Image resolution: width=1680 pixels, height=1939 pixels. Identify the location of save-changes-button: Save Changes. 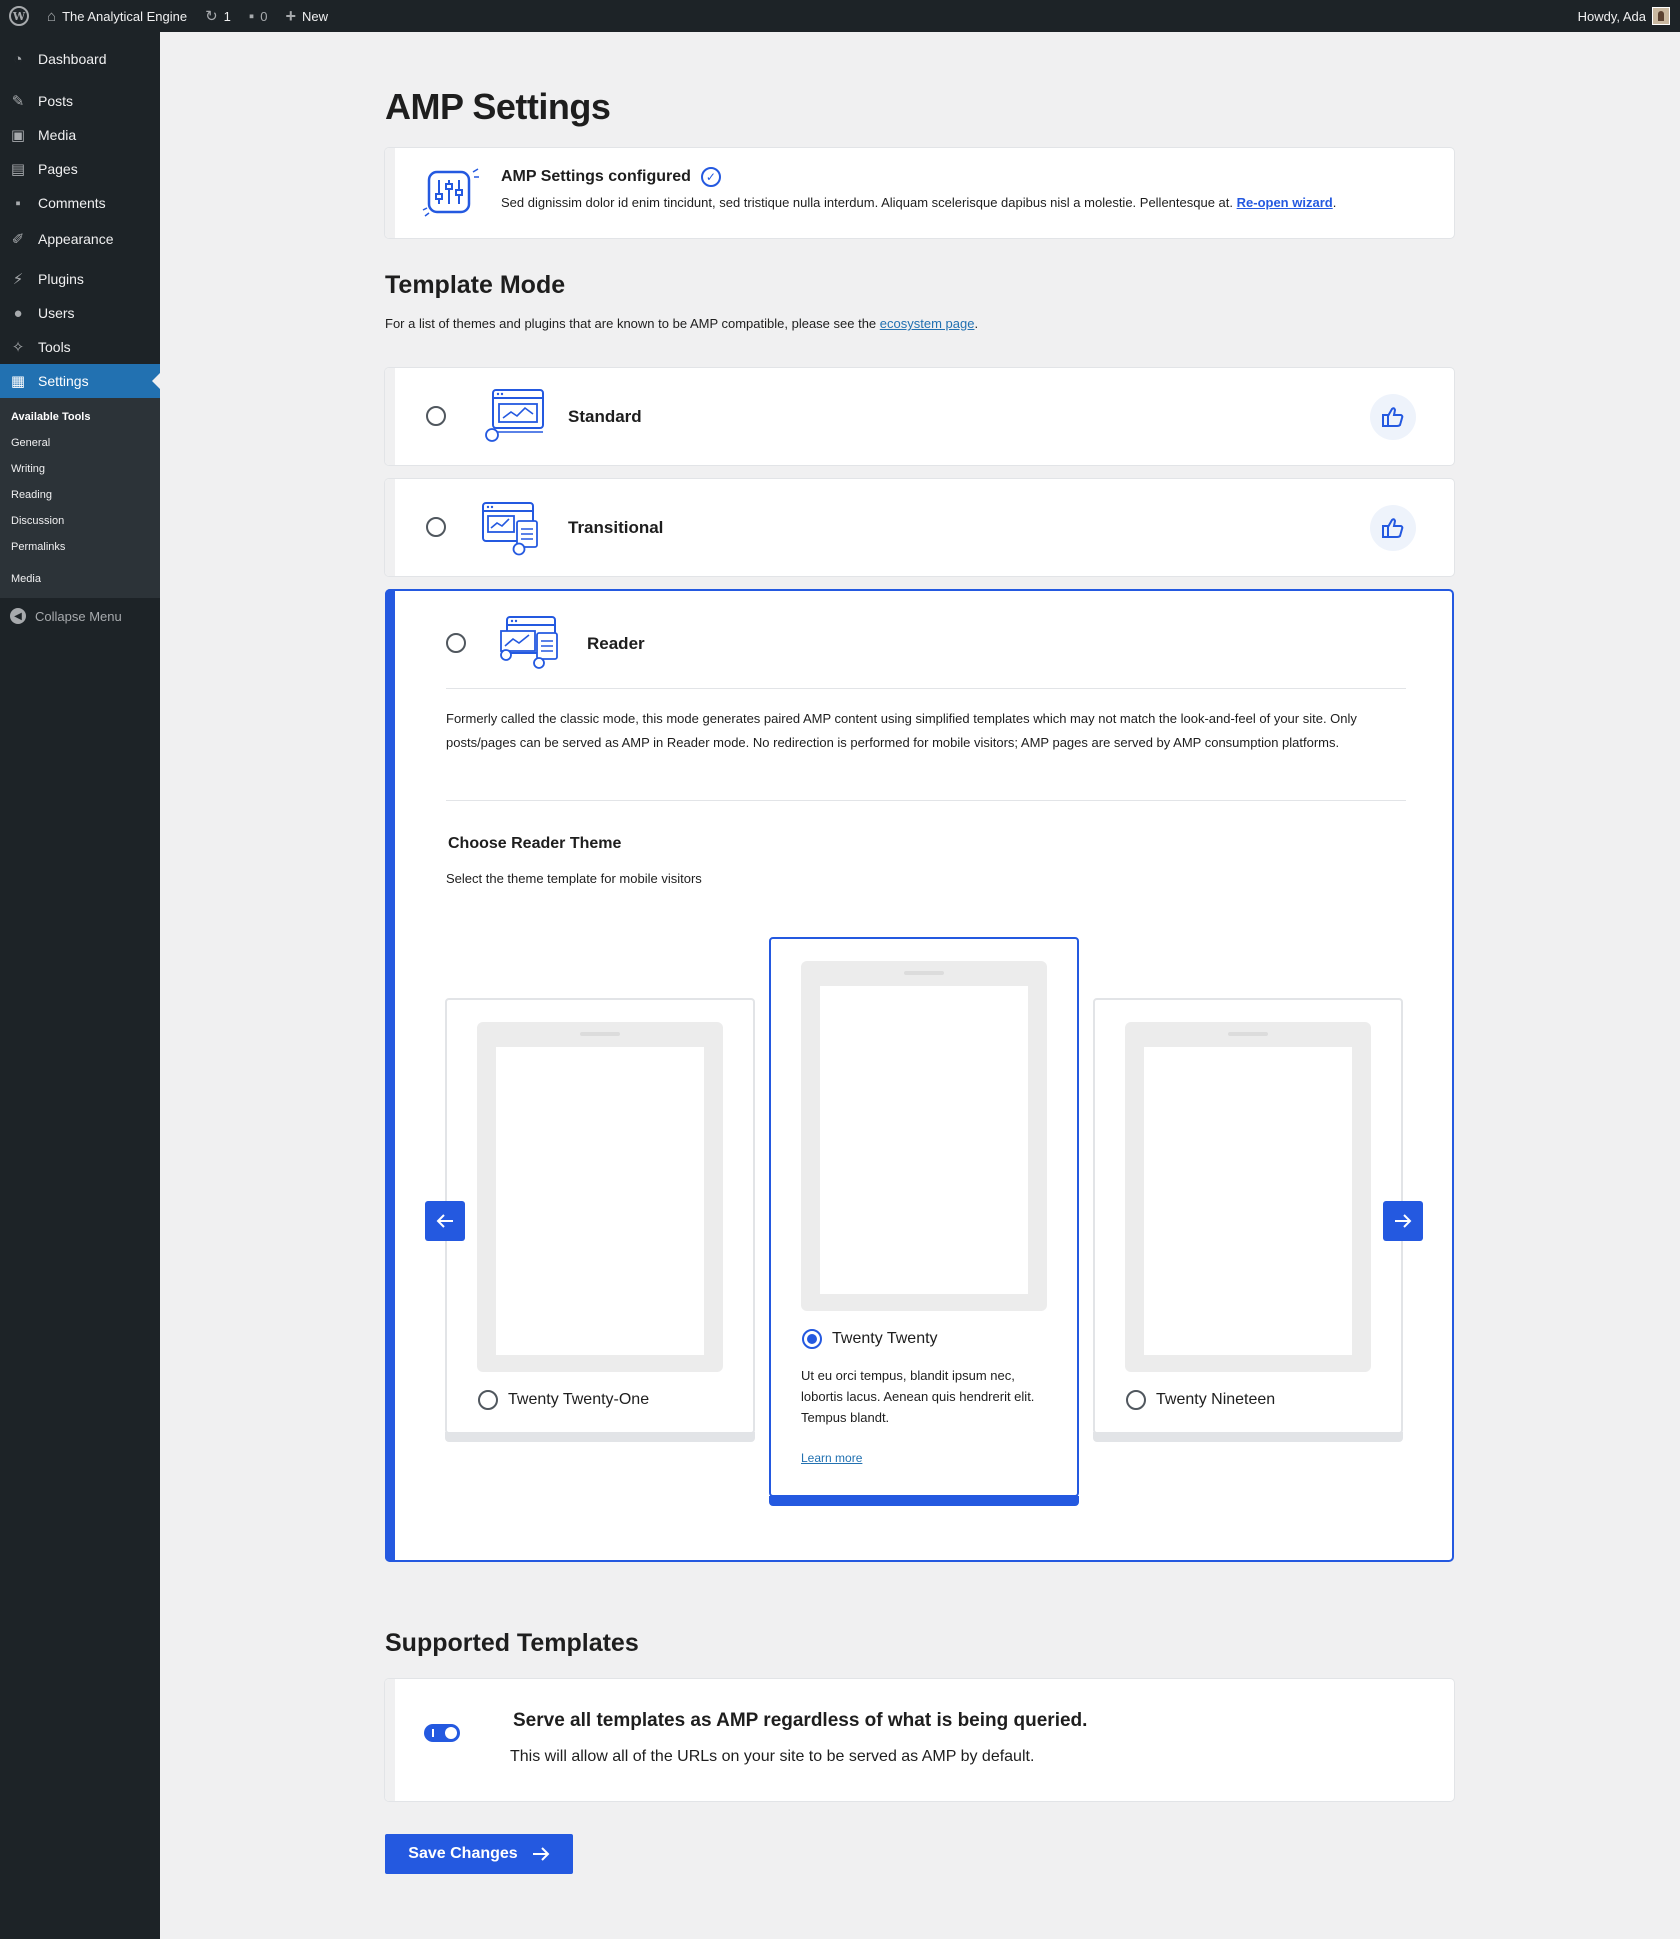
(479, 1854).